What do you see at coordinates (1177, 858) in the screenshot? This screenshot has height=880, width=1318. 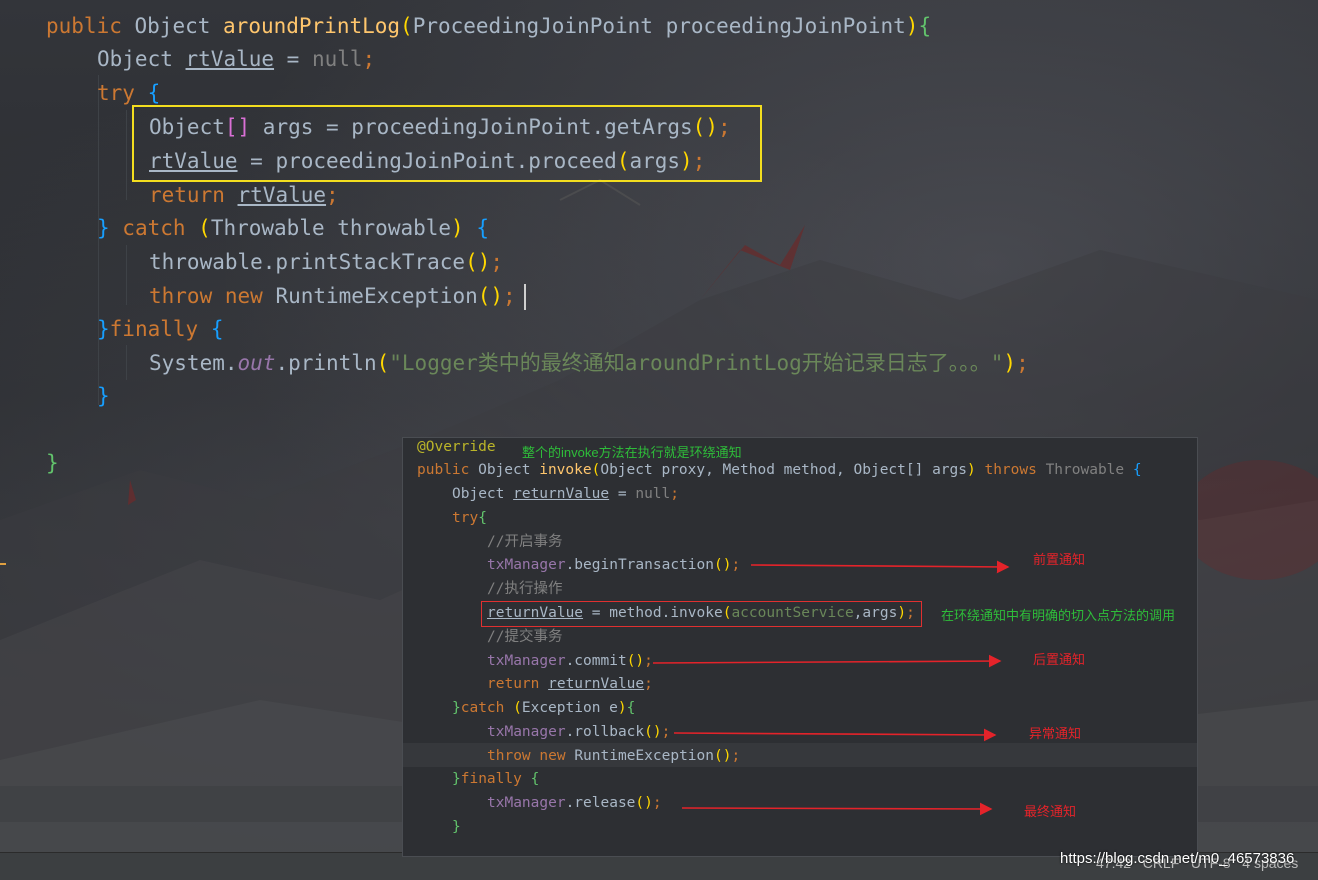 I see `watermark: https://blog.csdn.net/m0_46573836` at bounding box center [1177, 858].